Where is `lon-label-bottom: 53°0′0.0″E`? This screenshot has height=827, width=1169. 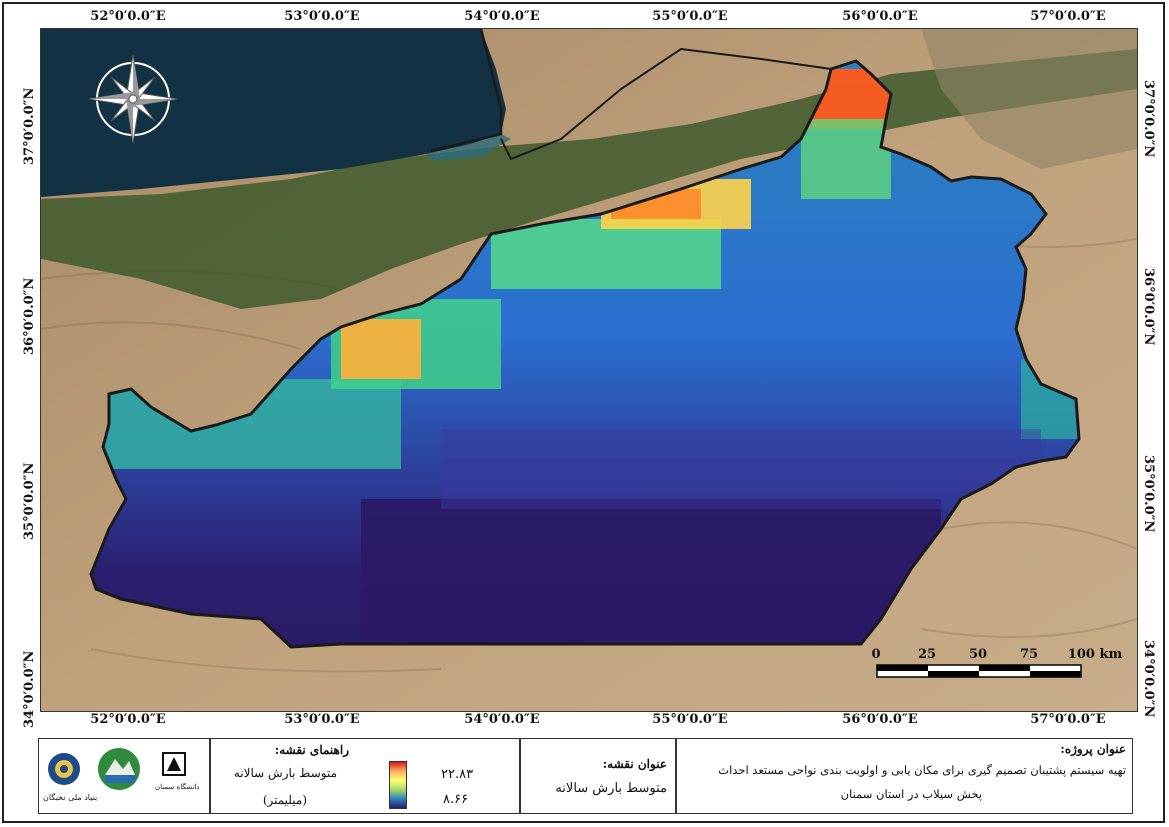 lon-label-bottom: 53°0′0.0″E is located at coordinates (322, 719).